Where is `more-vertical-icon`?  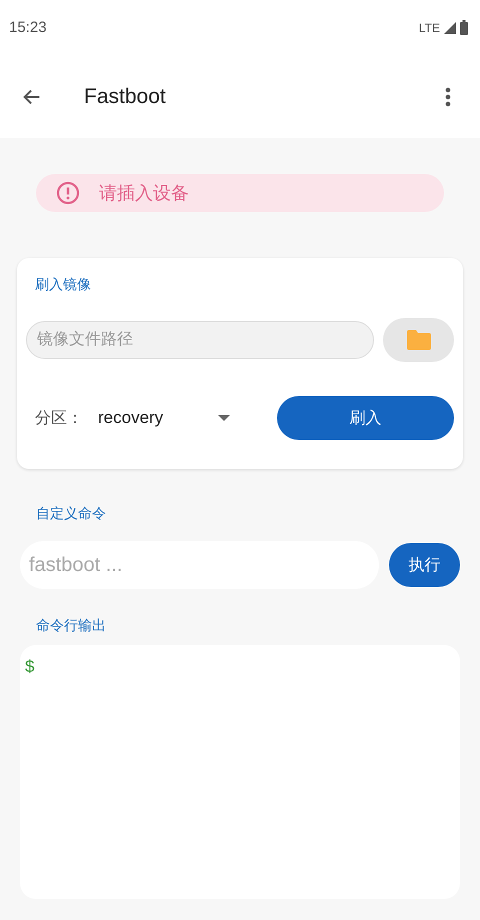 more-vertical-icon is located at coordinates (448, 96).